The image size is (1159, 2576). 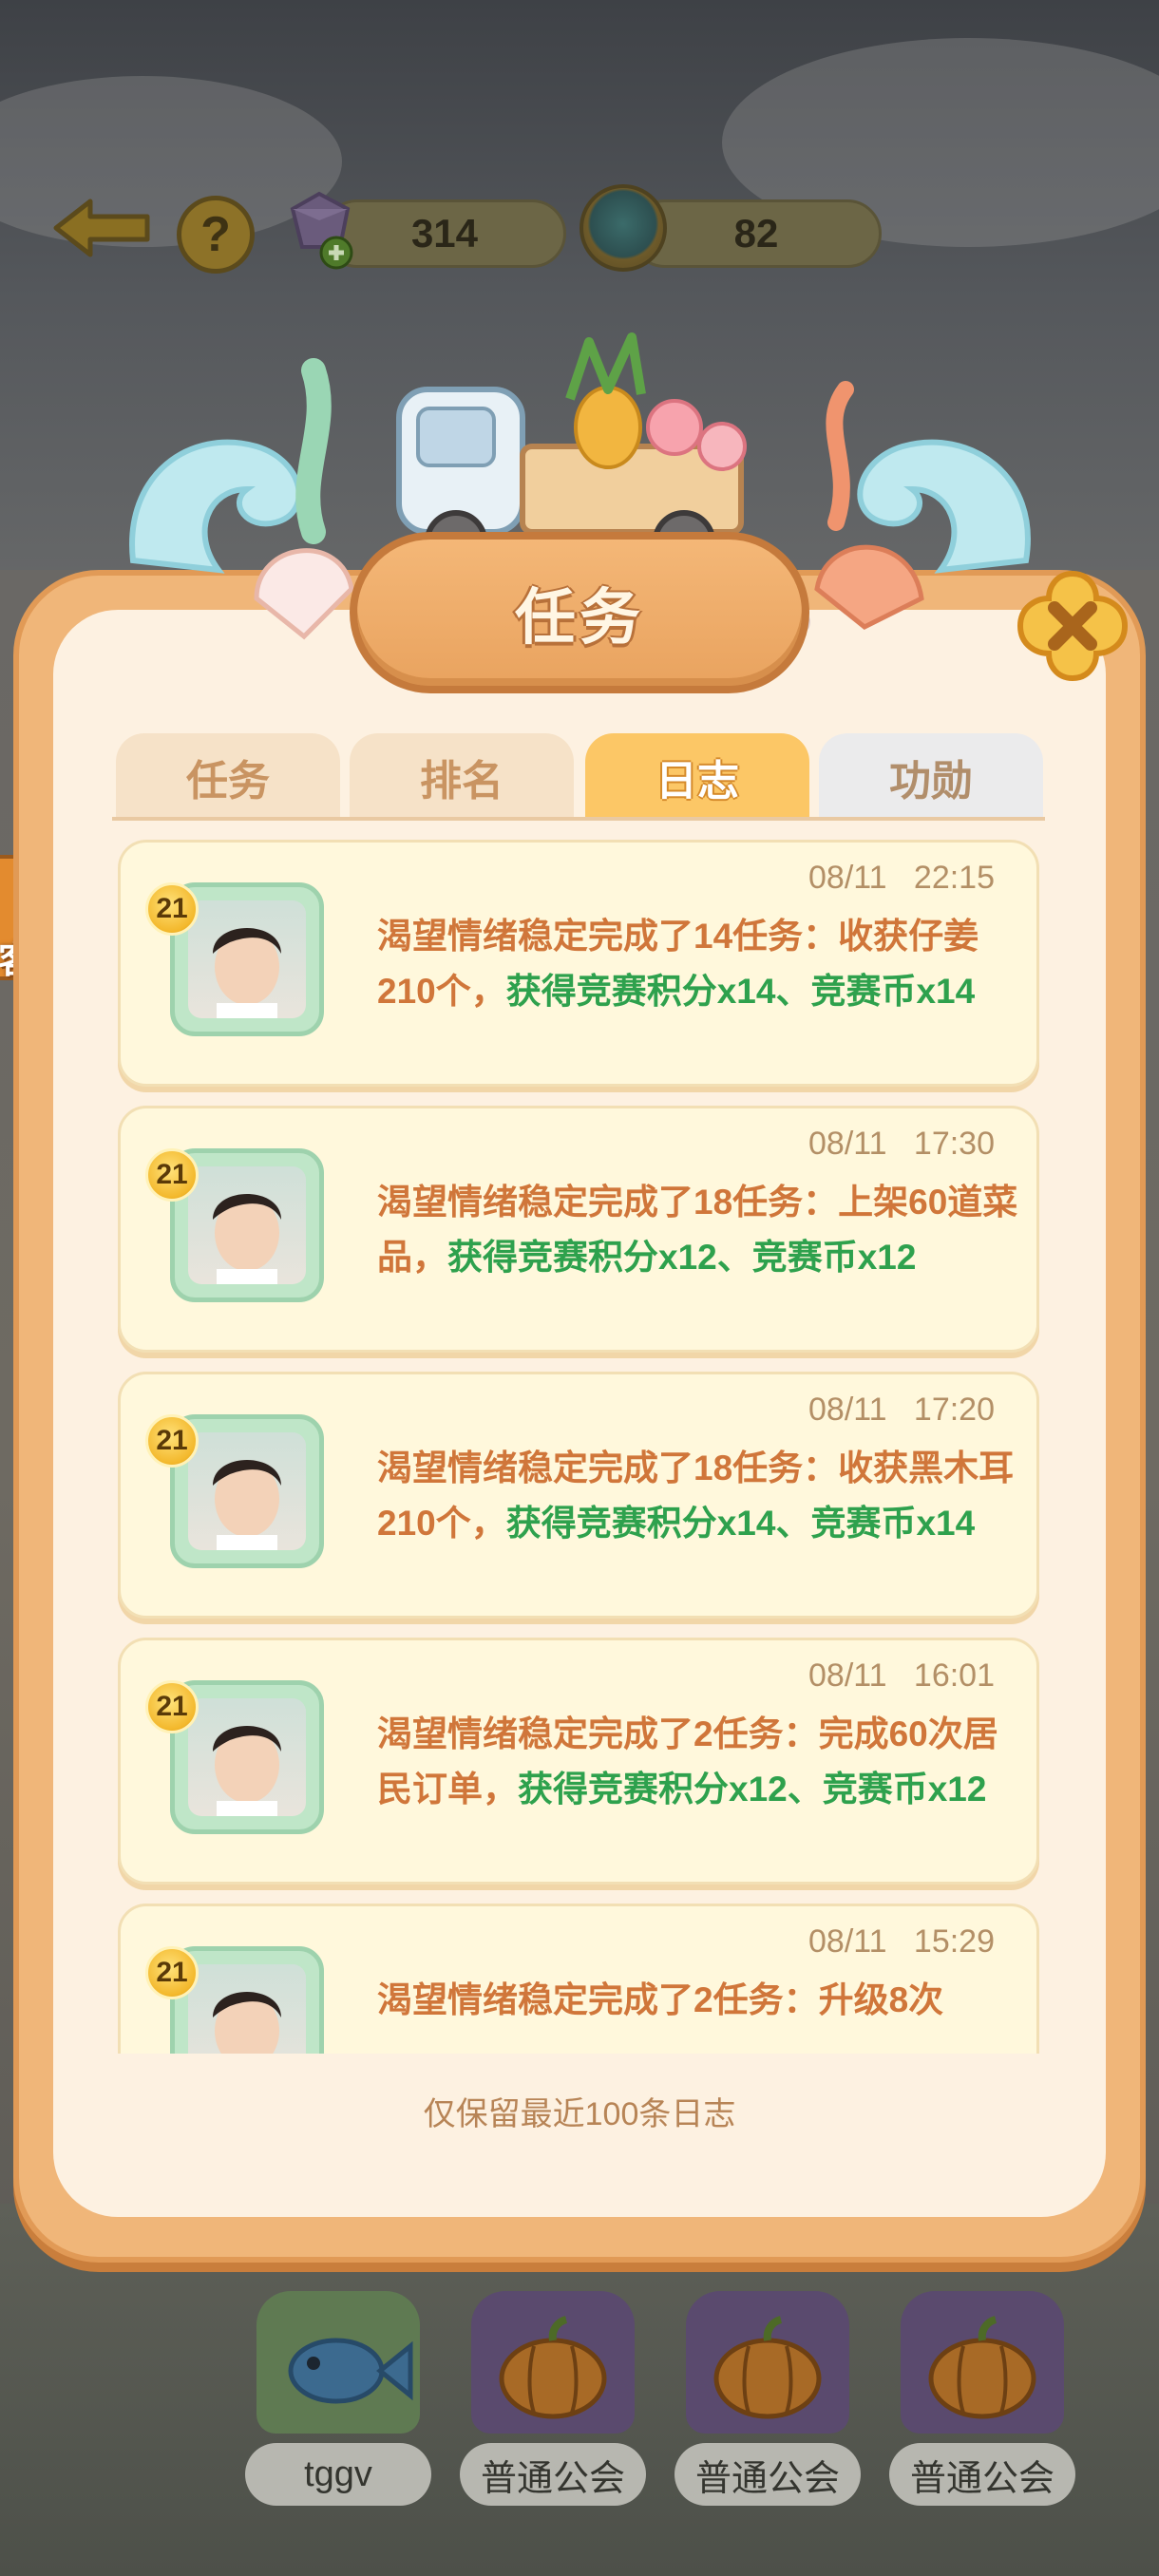 I want to click on log-time: 08/11 16:01, so click(x=901, y=1675).